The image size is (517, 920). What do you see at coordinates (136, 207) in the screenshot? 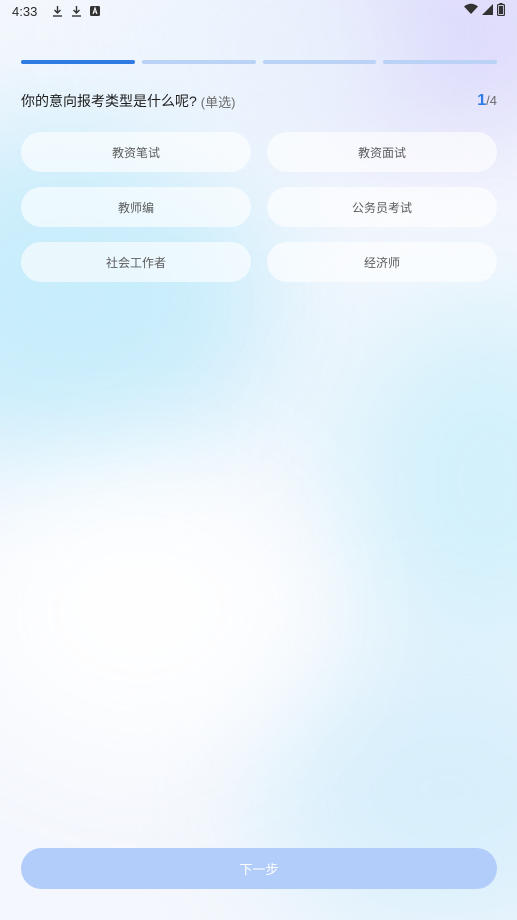
I see `option-jiaoshi-bian: 教师编` at bounding box center [136, 207].